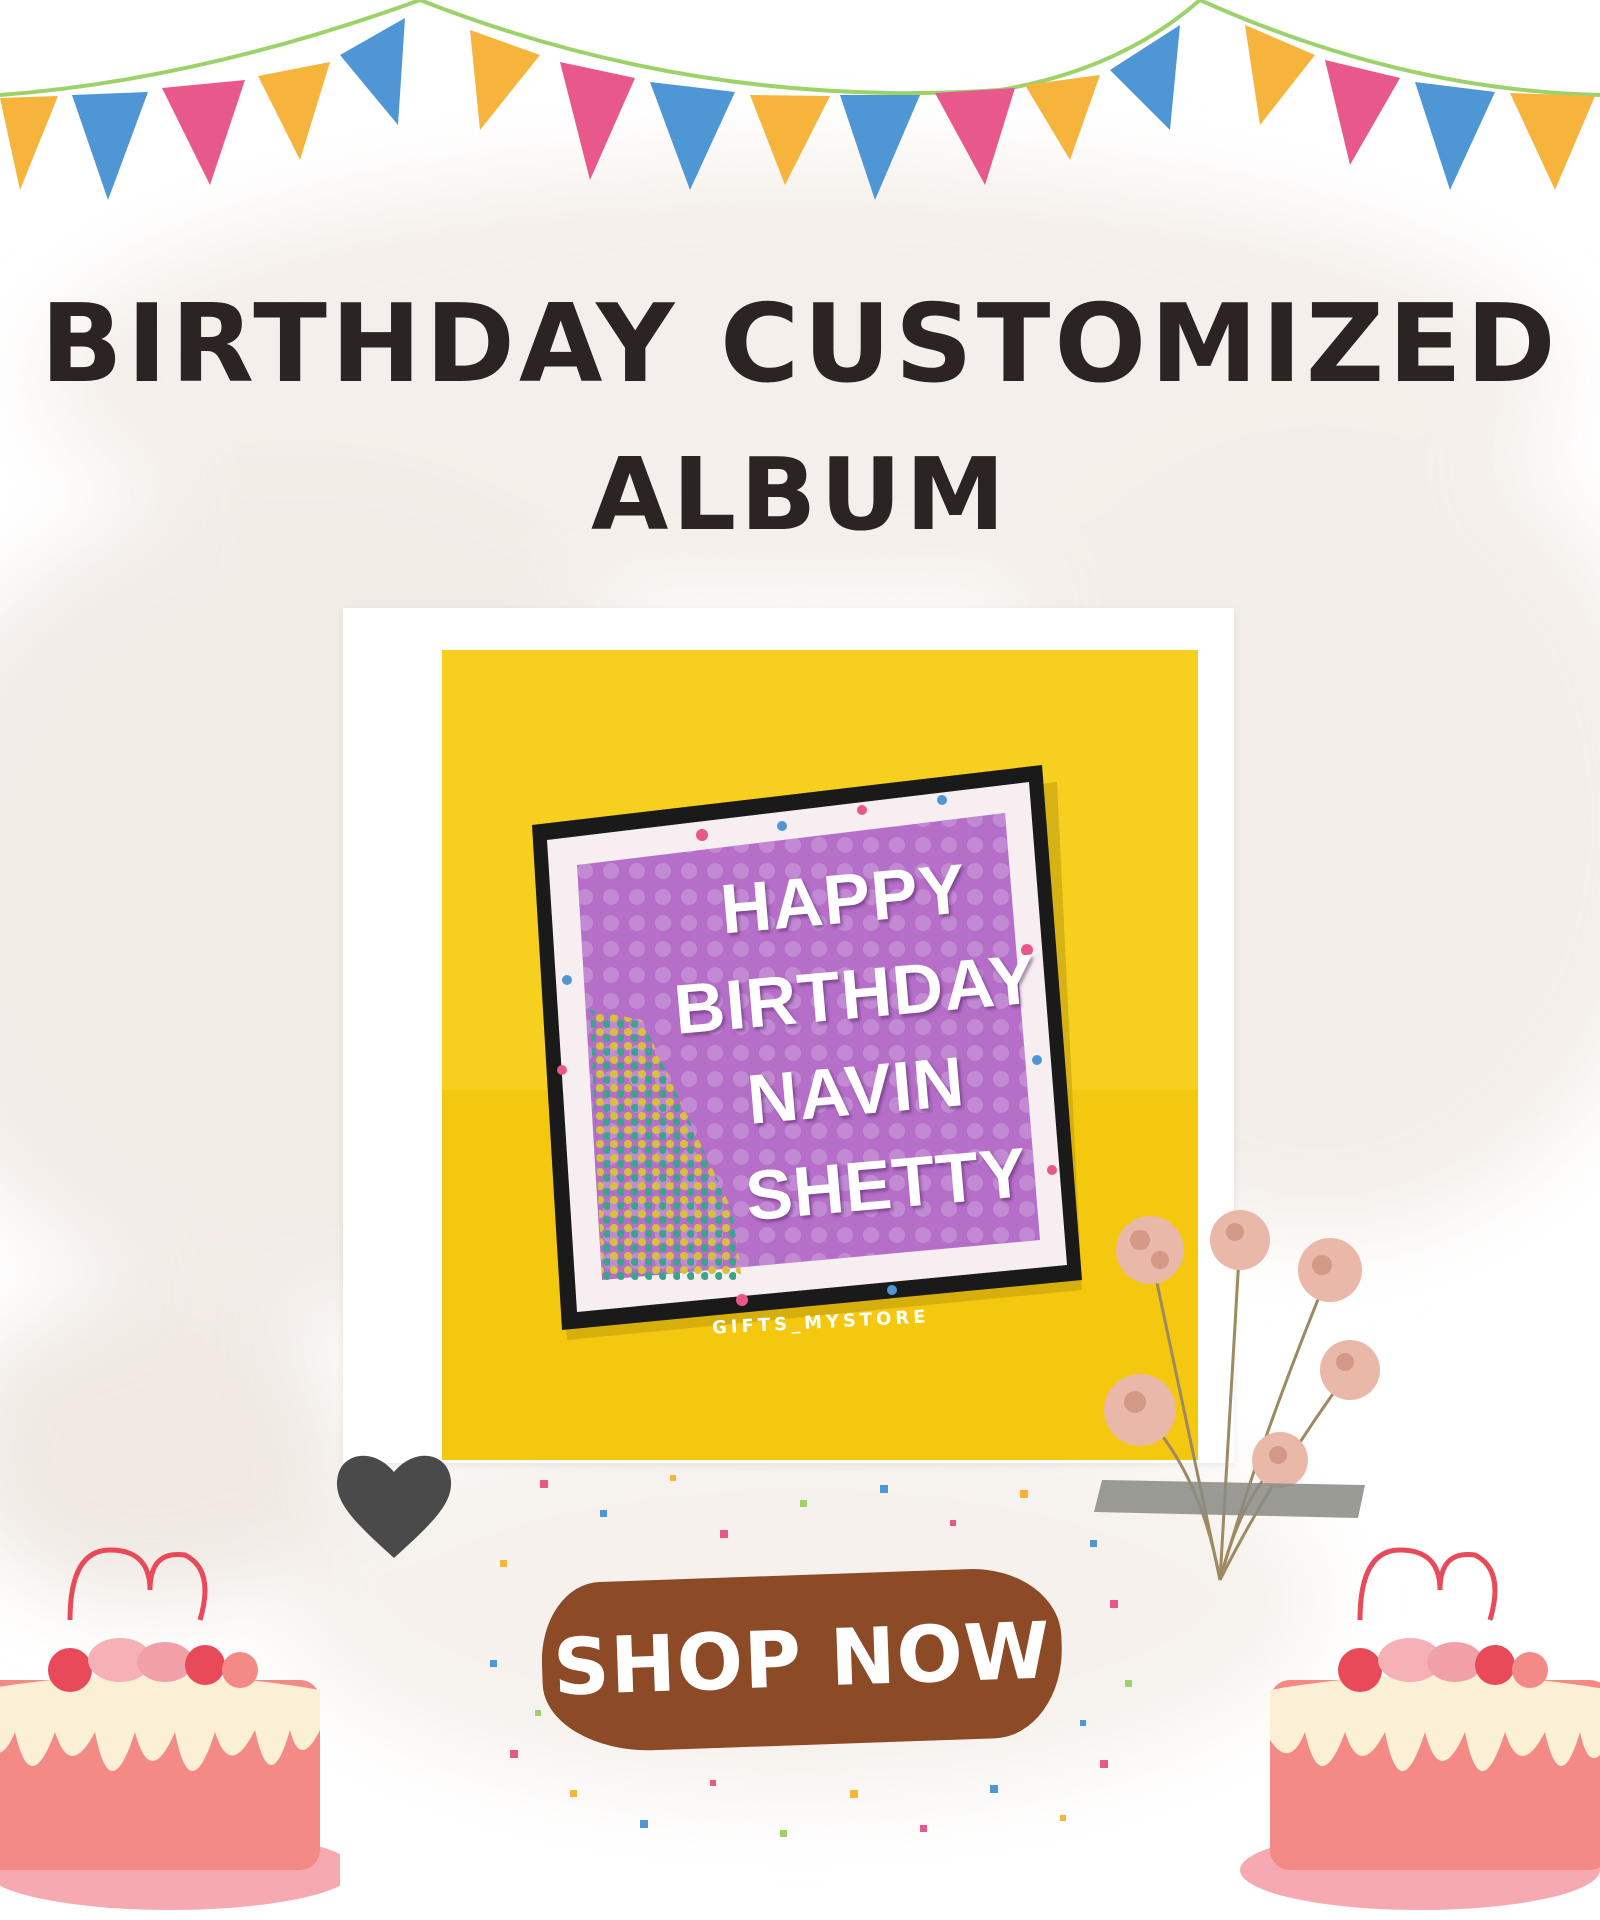  Describe the element at coordinates (1420, 1728) in the screenshot. I see `cake-right` at that location.